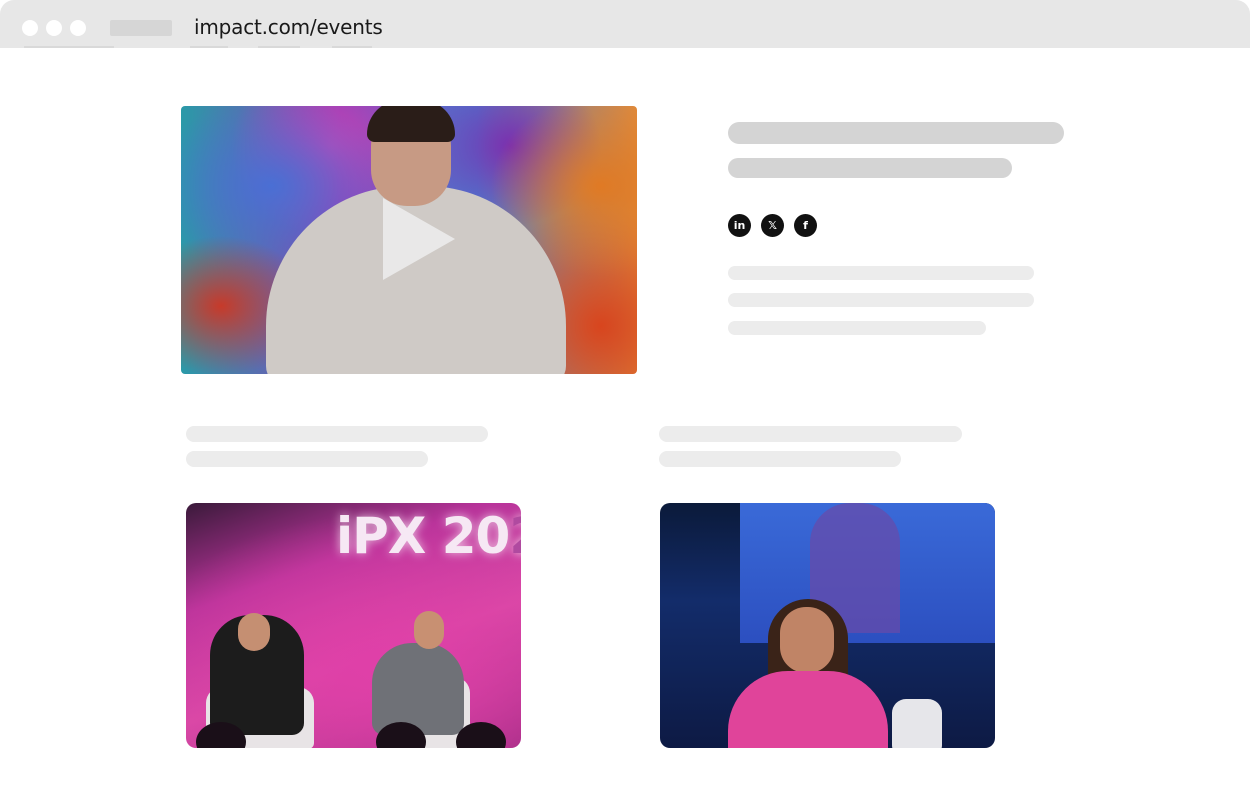 The image size is (1250, 800). Describe the element at coordinates (288, 27) in the screenshot. I see `address-bar-url: impact.com/events` at that location.